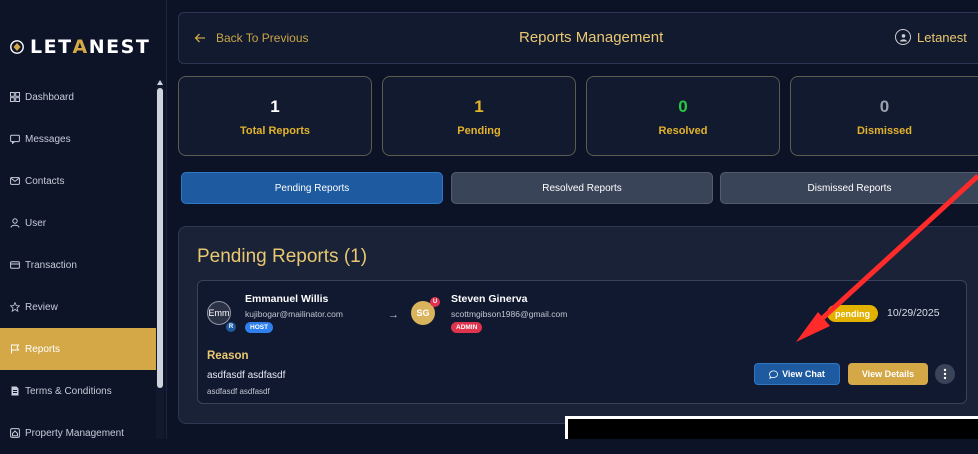  What do you see at coordinates (803, 374) in the screenshot?
I see `view-chat-label: View Chat` at bounding box center [803, 374].